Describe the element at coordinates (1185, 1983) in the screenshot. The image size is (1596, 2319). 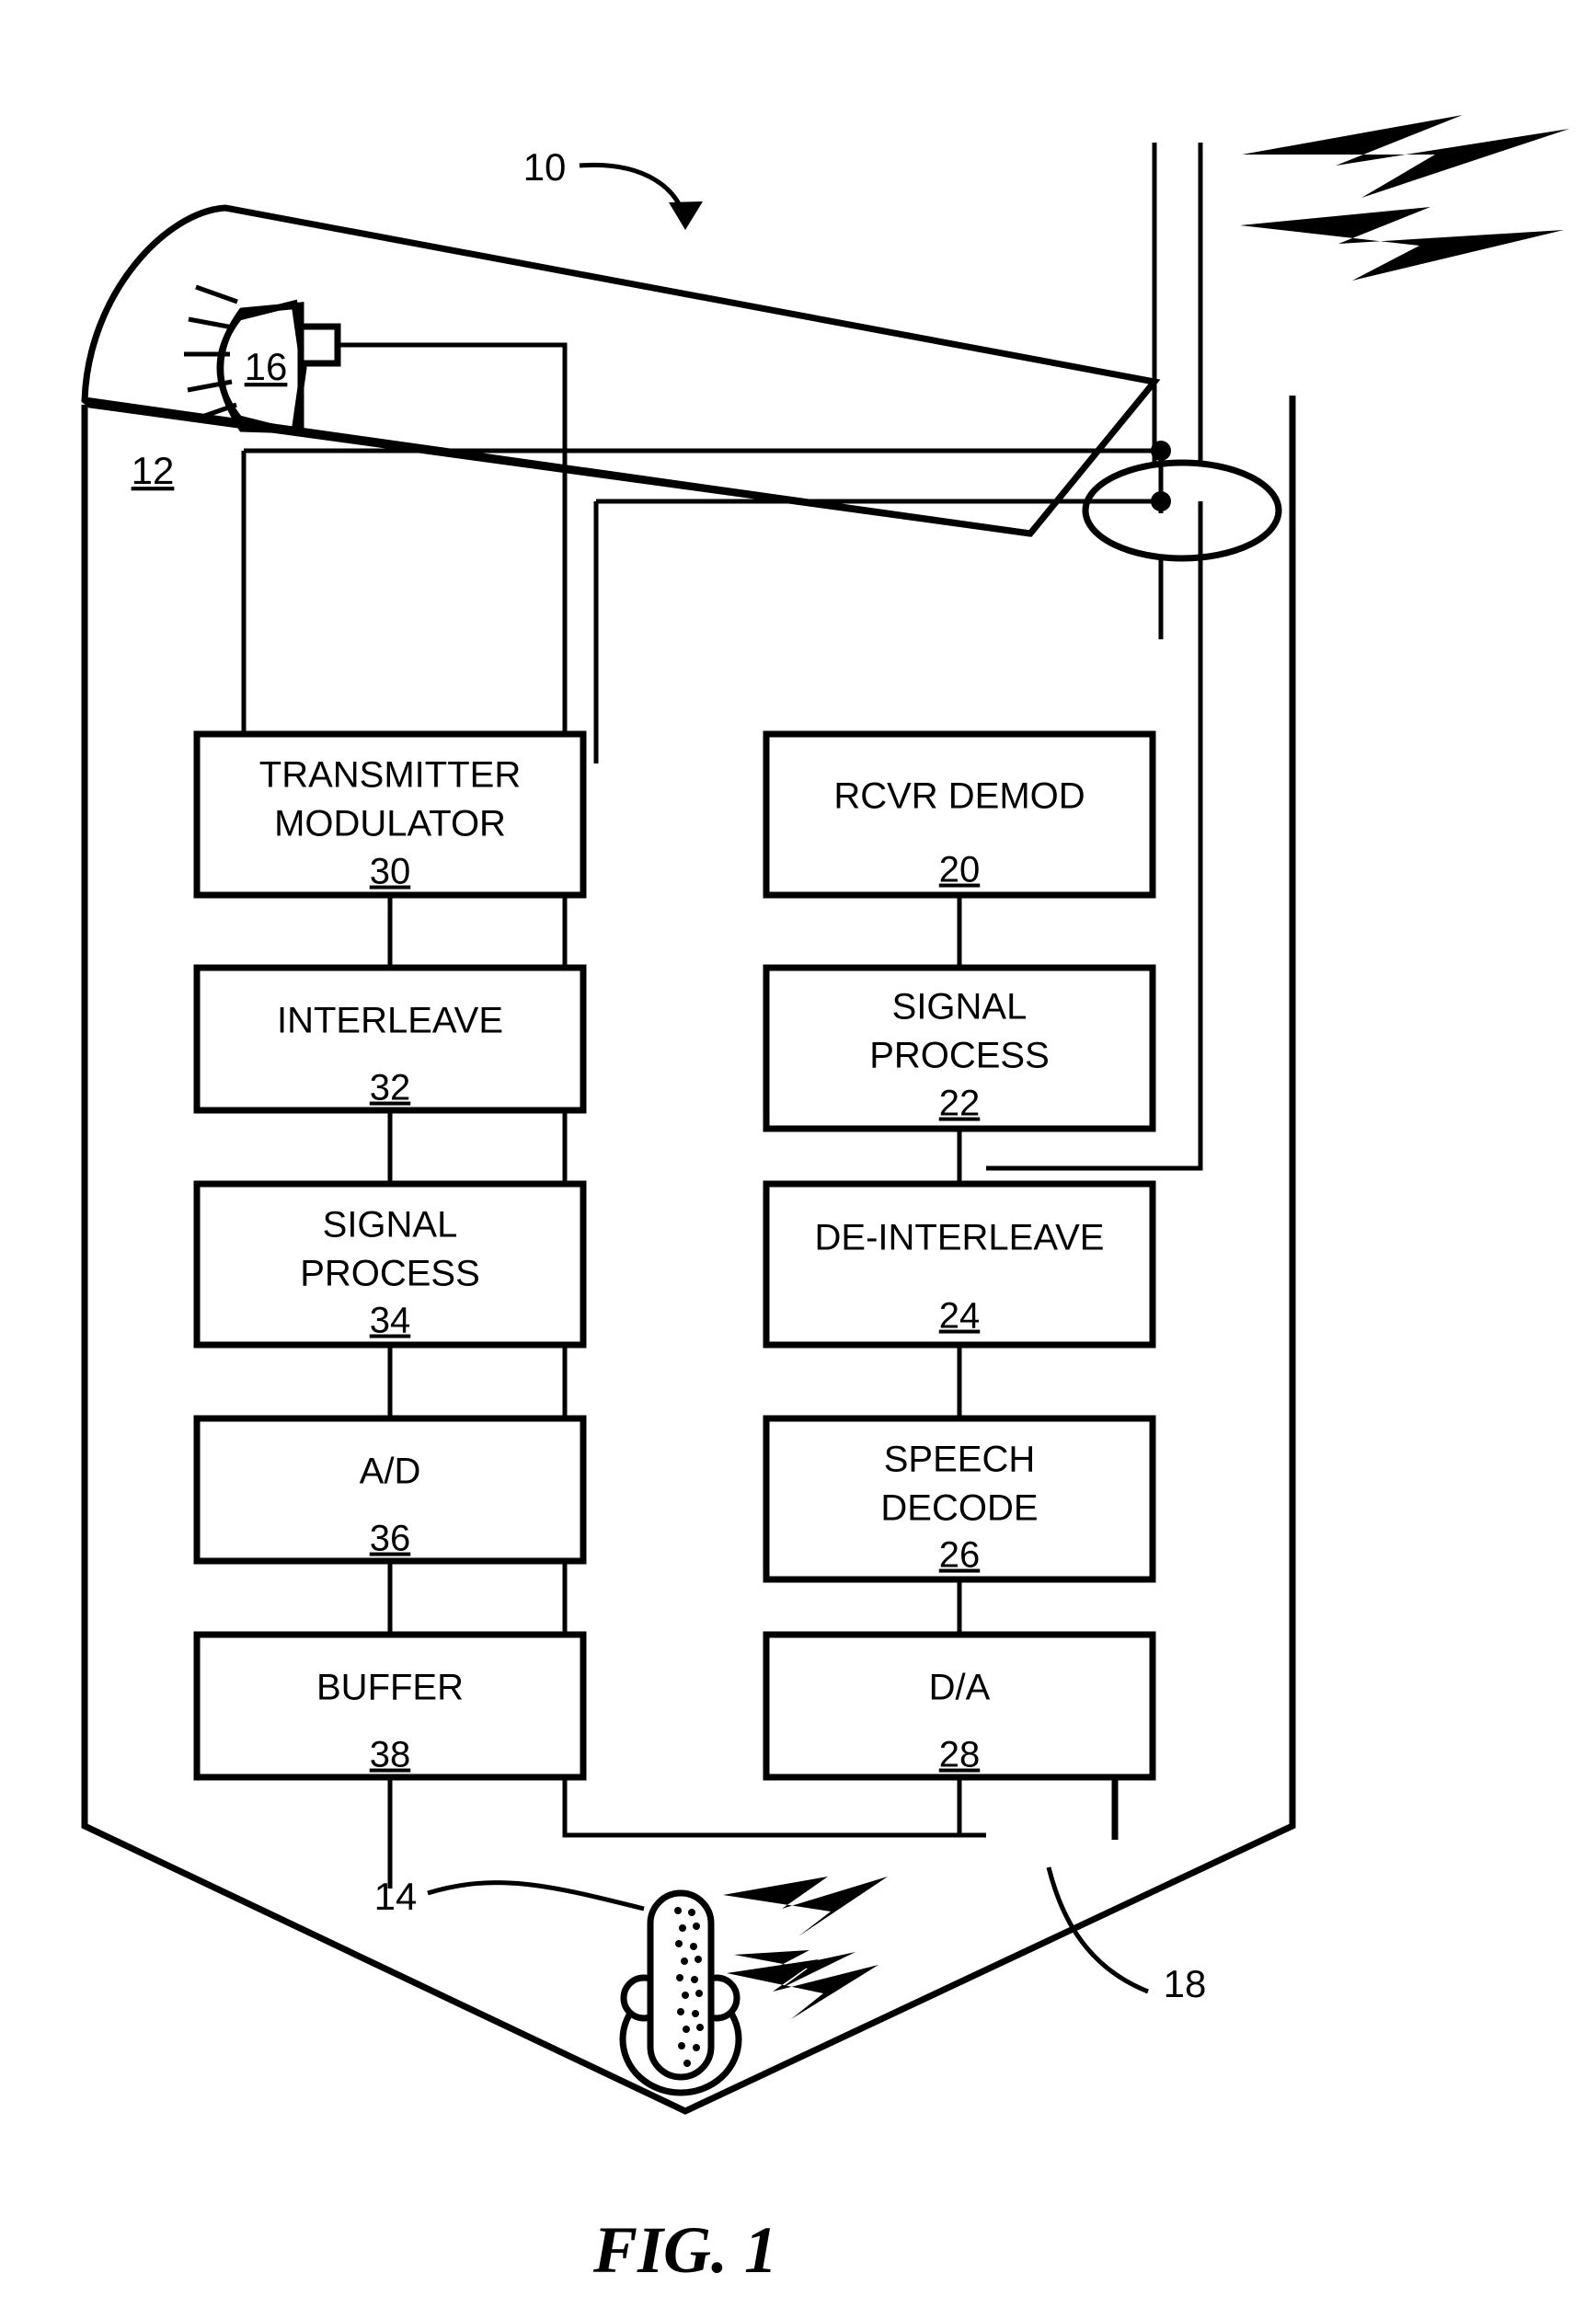
I see `ref-numeral-18: 18` at that location.